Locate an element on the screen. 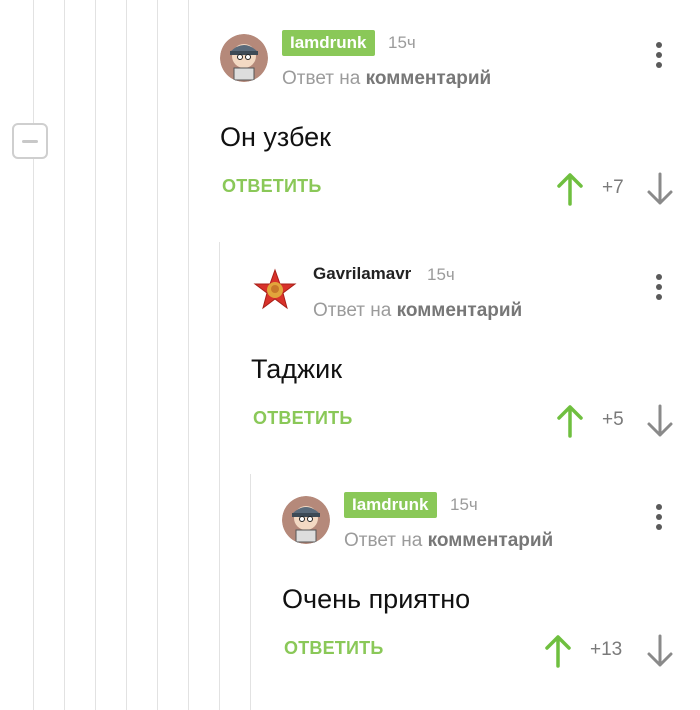  author-name: Gavrilamavr is located at coordinates (362, 274).